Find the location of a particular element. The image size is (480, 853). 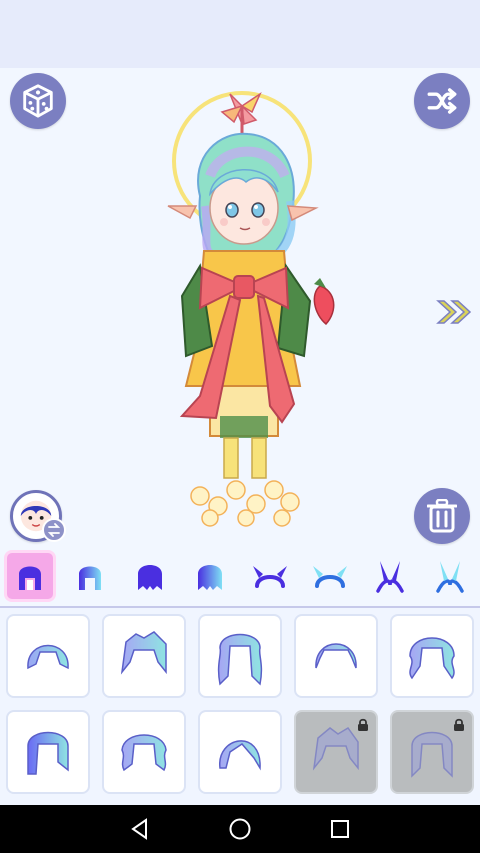

category-tab-bar is located at coordinates (240, 577).